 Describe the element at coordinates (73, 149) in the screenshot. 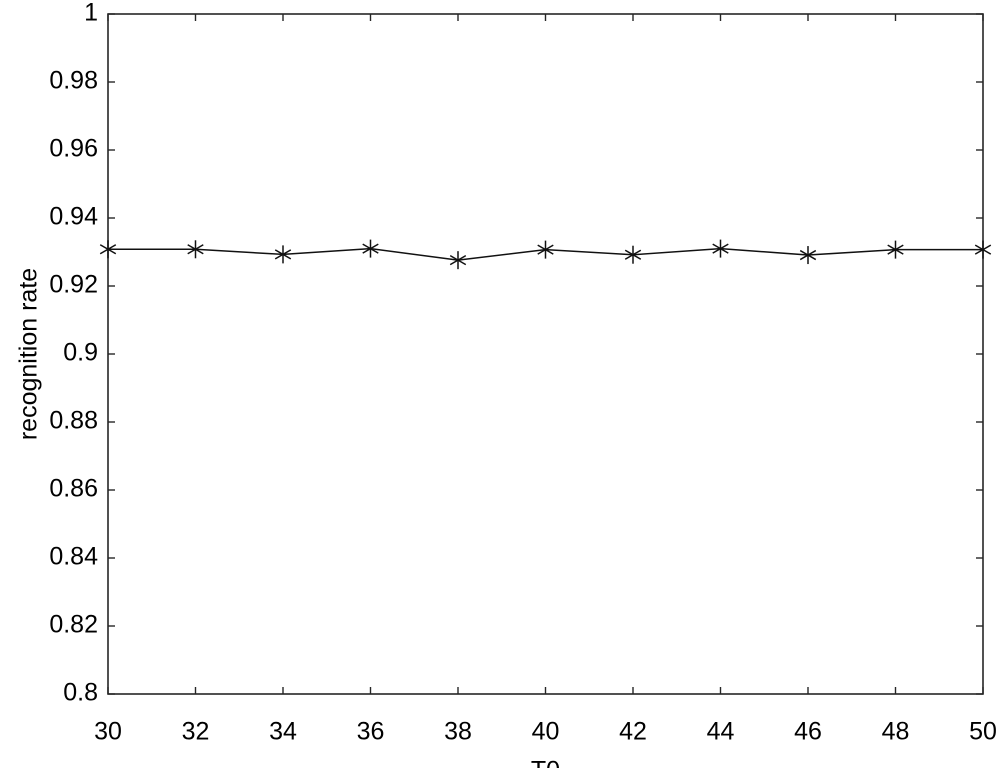

I see `y-tick-label: 0.96` at that location.